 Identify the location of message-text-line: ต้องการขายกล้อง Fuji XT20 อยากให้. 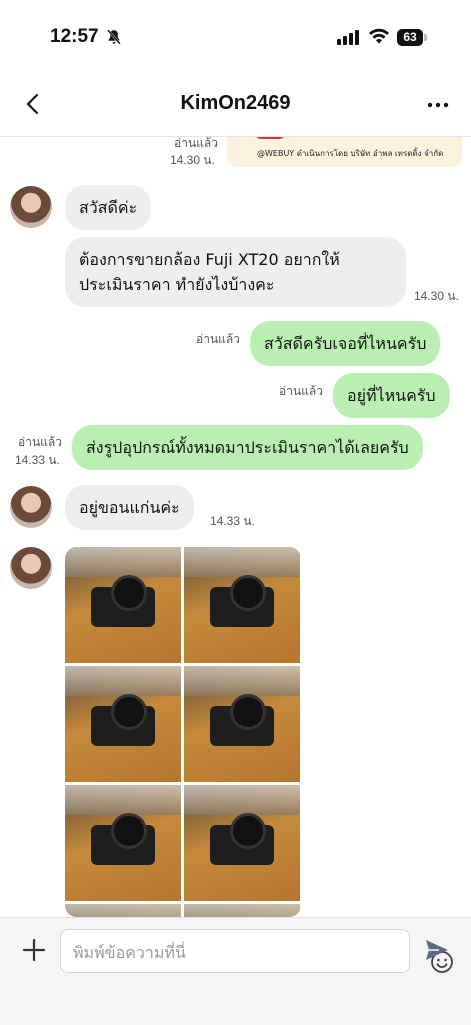
(209, 259).